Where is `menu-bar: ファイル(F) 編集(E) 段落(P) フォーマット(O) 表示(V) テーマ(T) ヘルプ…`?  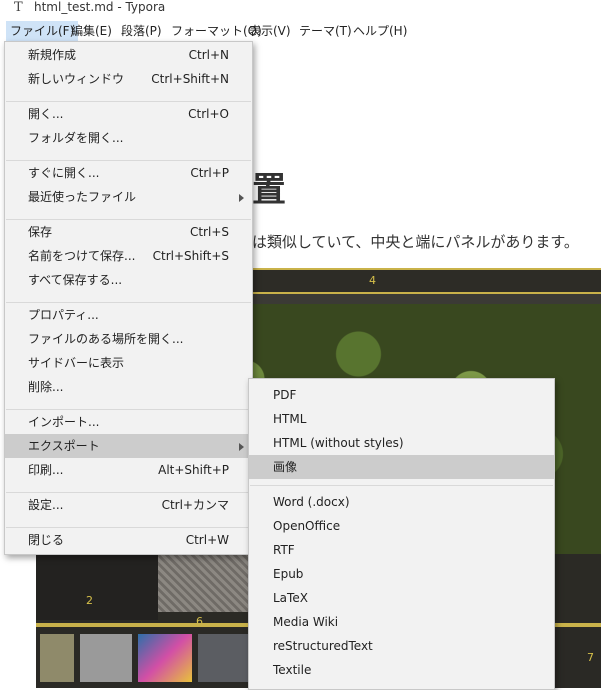 menu-bar: ファイル(F) 編集(E) 段落(P) フォーマット(O) 表示(V) テーマ(T) ヘルプ… is located at coordinates (300, 30).